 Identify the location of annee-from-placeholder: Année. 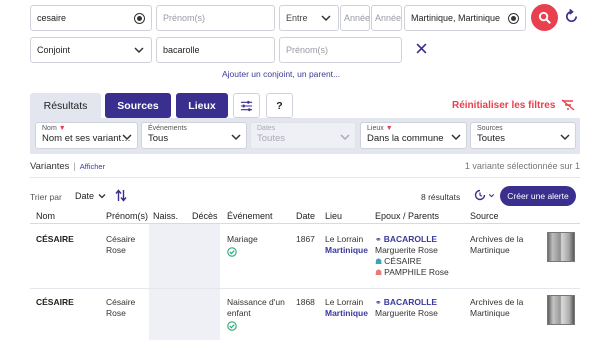
(357, 18).